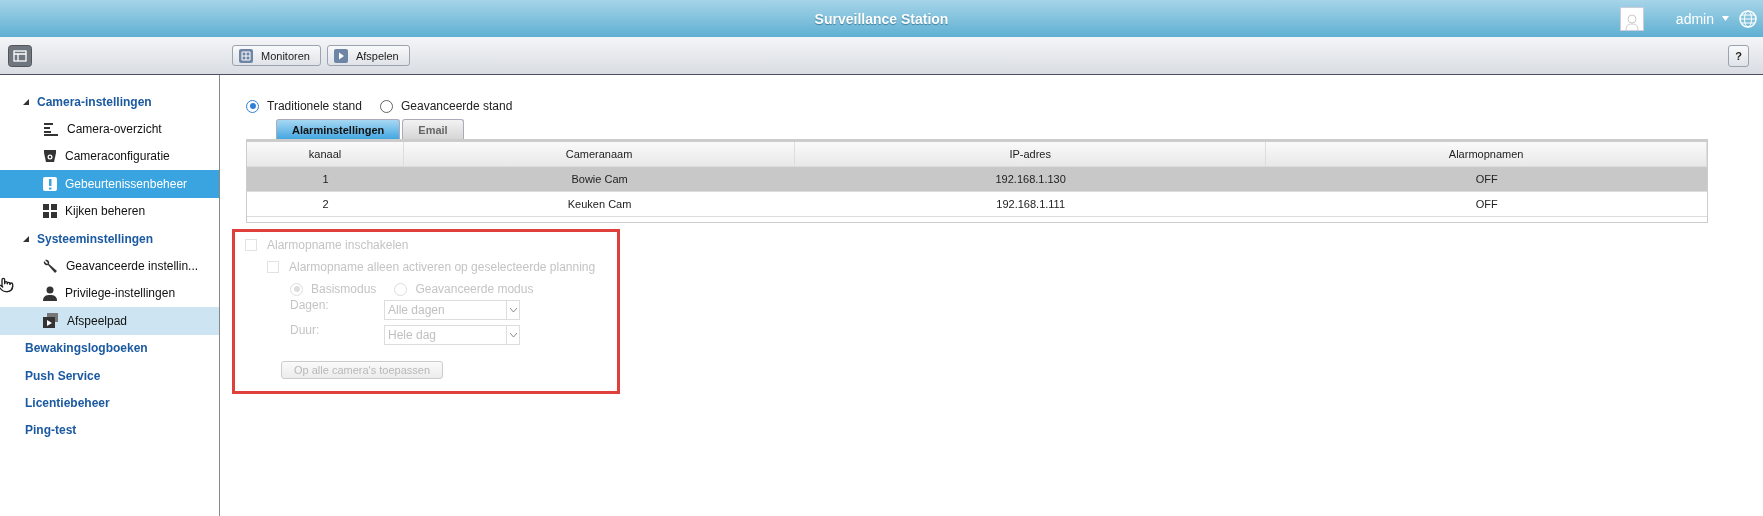  What do you see at coordinates (20, 55) in the screenshot?
I see `sidebar-toggle-icon` at bounding box center [20, 55].